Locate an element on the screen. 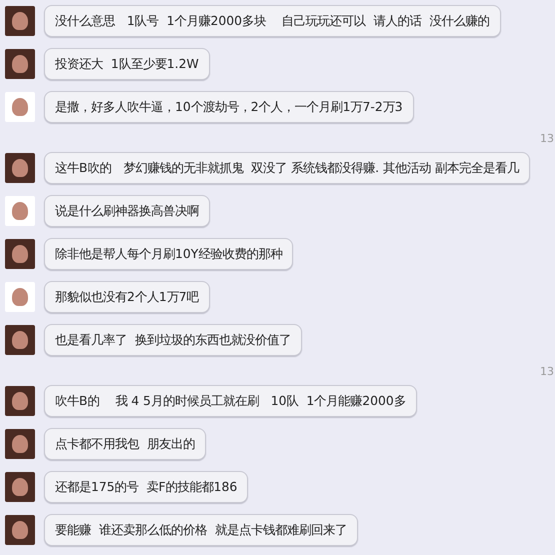  message-bubble: 要能赚 谁还卖那么低的价格 就是点卡钱都难刷回来了 is located at coordinates (201, 530).